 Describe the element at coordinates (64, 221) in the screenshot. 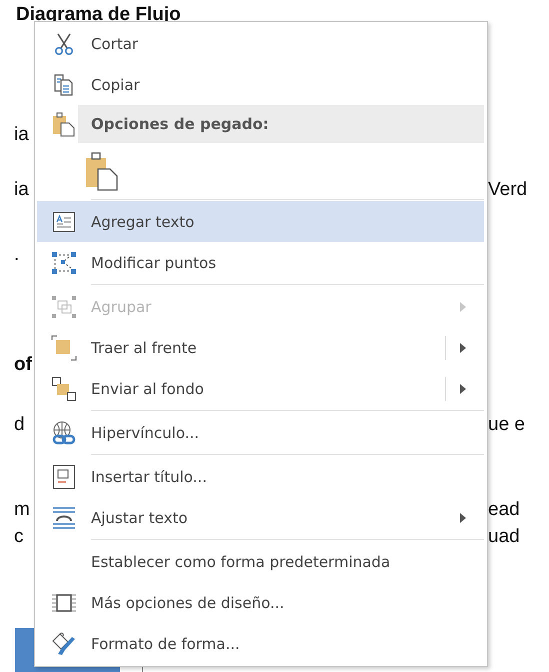

I see `text-box-icon` at that location.